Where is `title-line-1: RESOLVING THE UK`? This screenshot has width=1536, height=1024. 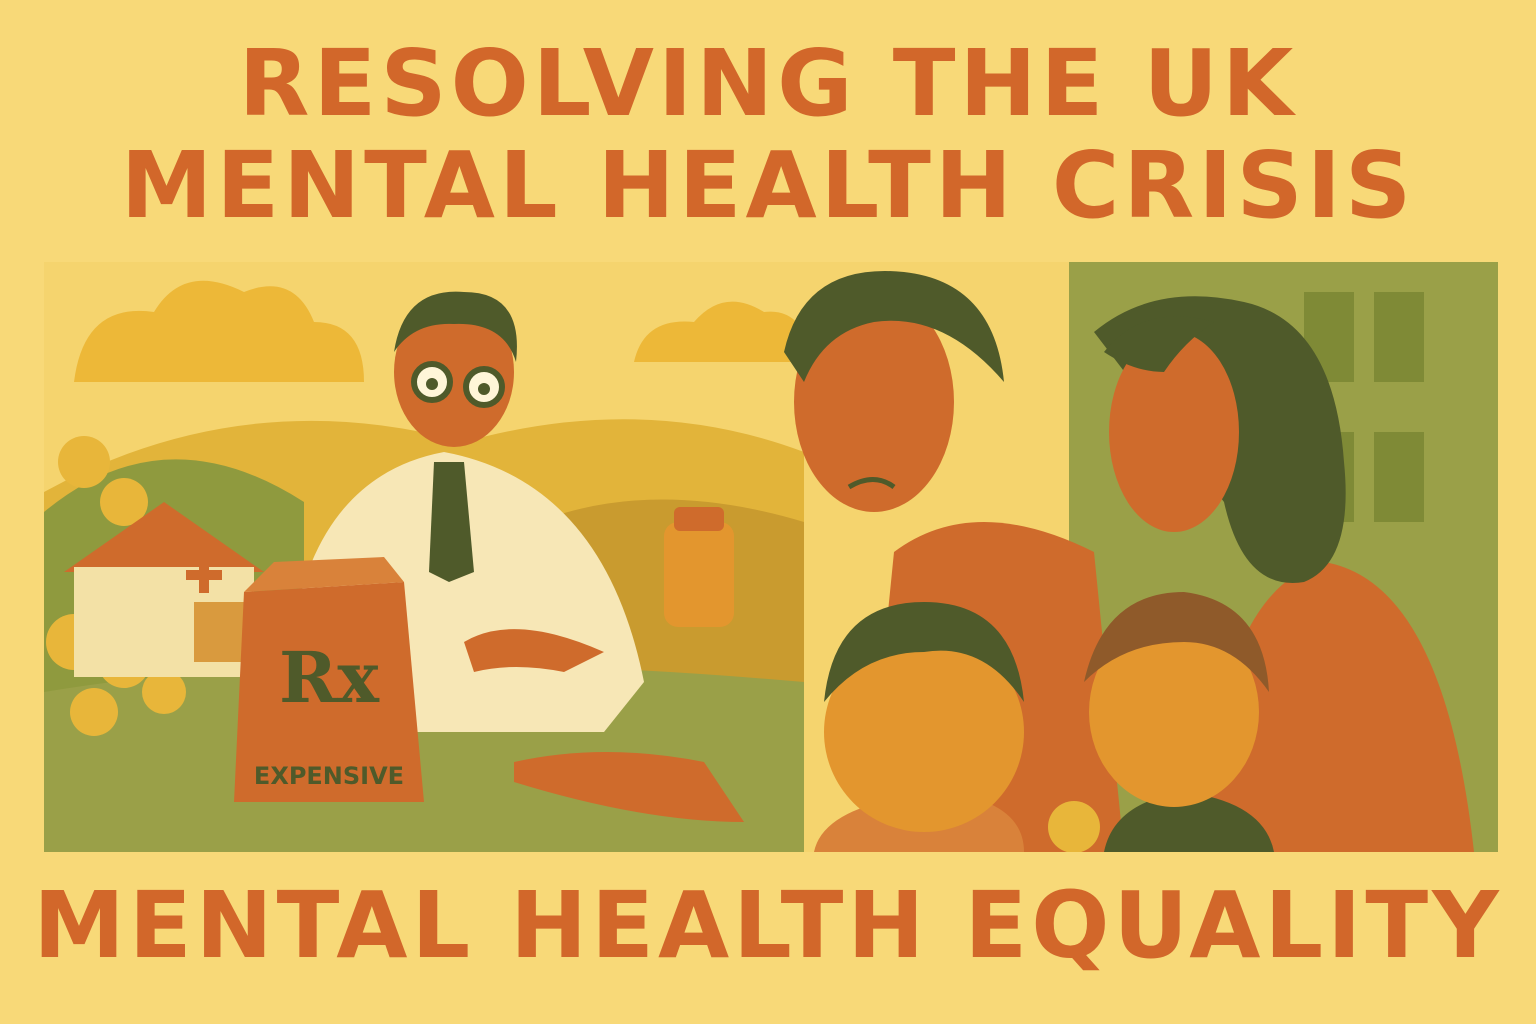
title-line-1: RESOLVING THE UK is located at coordinates (768, 83).